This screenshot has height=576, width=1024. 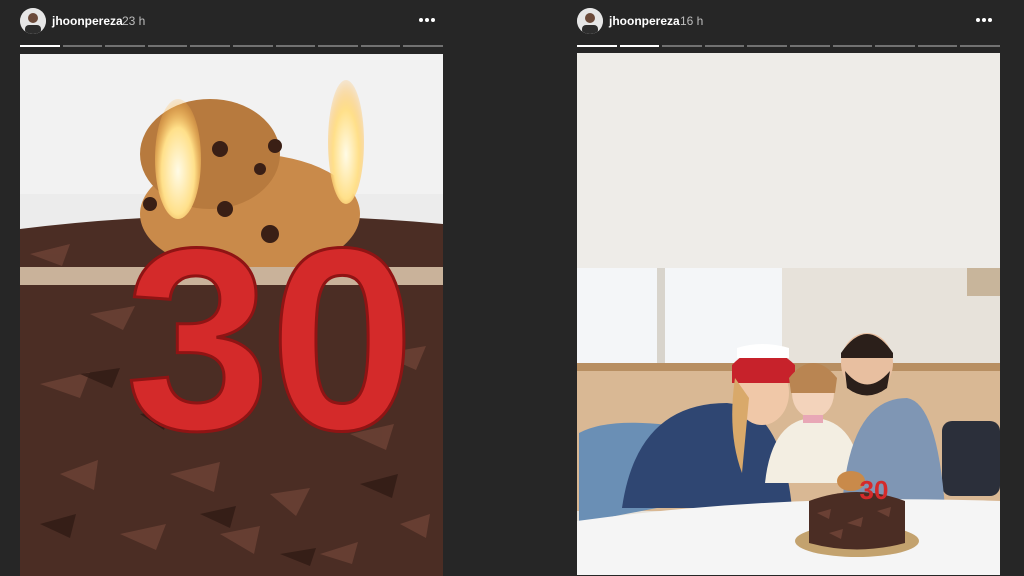 I want to click on post-time: 23 h, so click(x=134, y=21).